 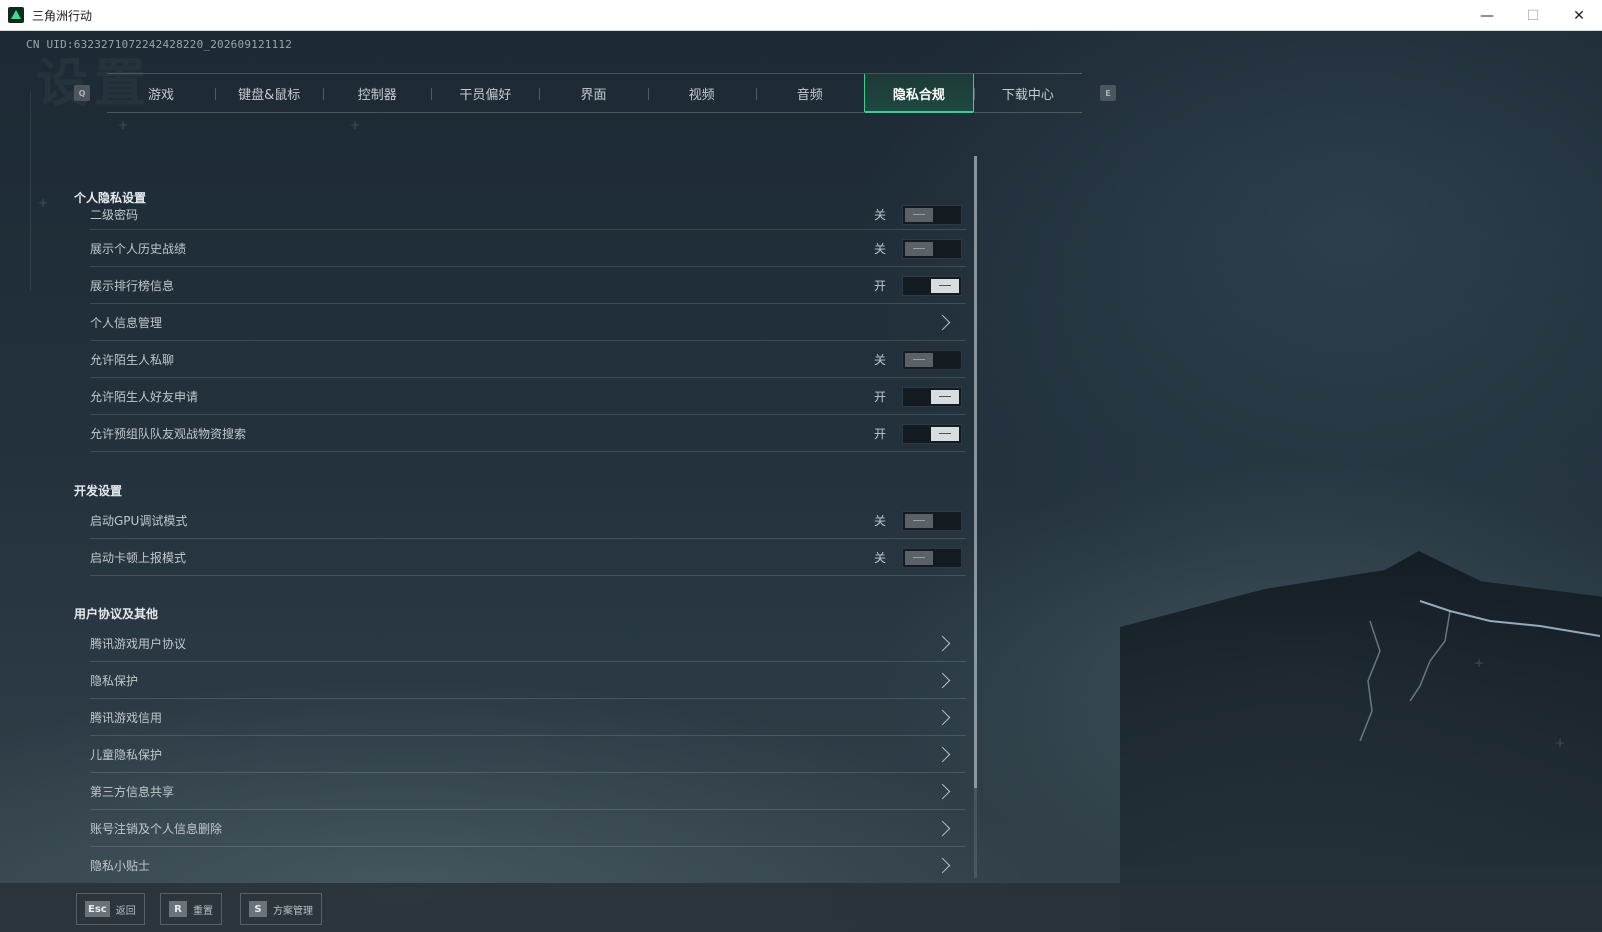 What do you see at coordinates (975, 472) in the screenshot?
I see `scrollbar-thumb` at bounding box center [975, 472].